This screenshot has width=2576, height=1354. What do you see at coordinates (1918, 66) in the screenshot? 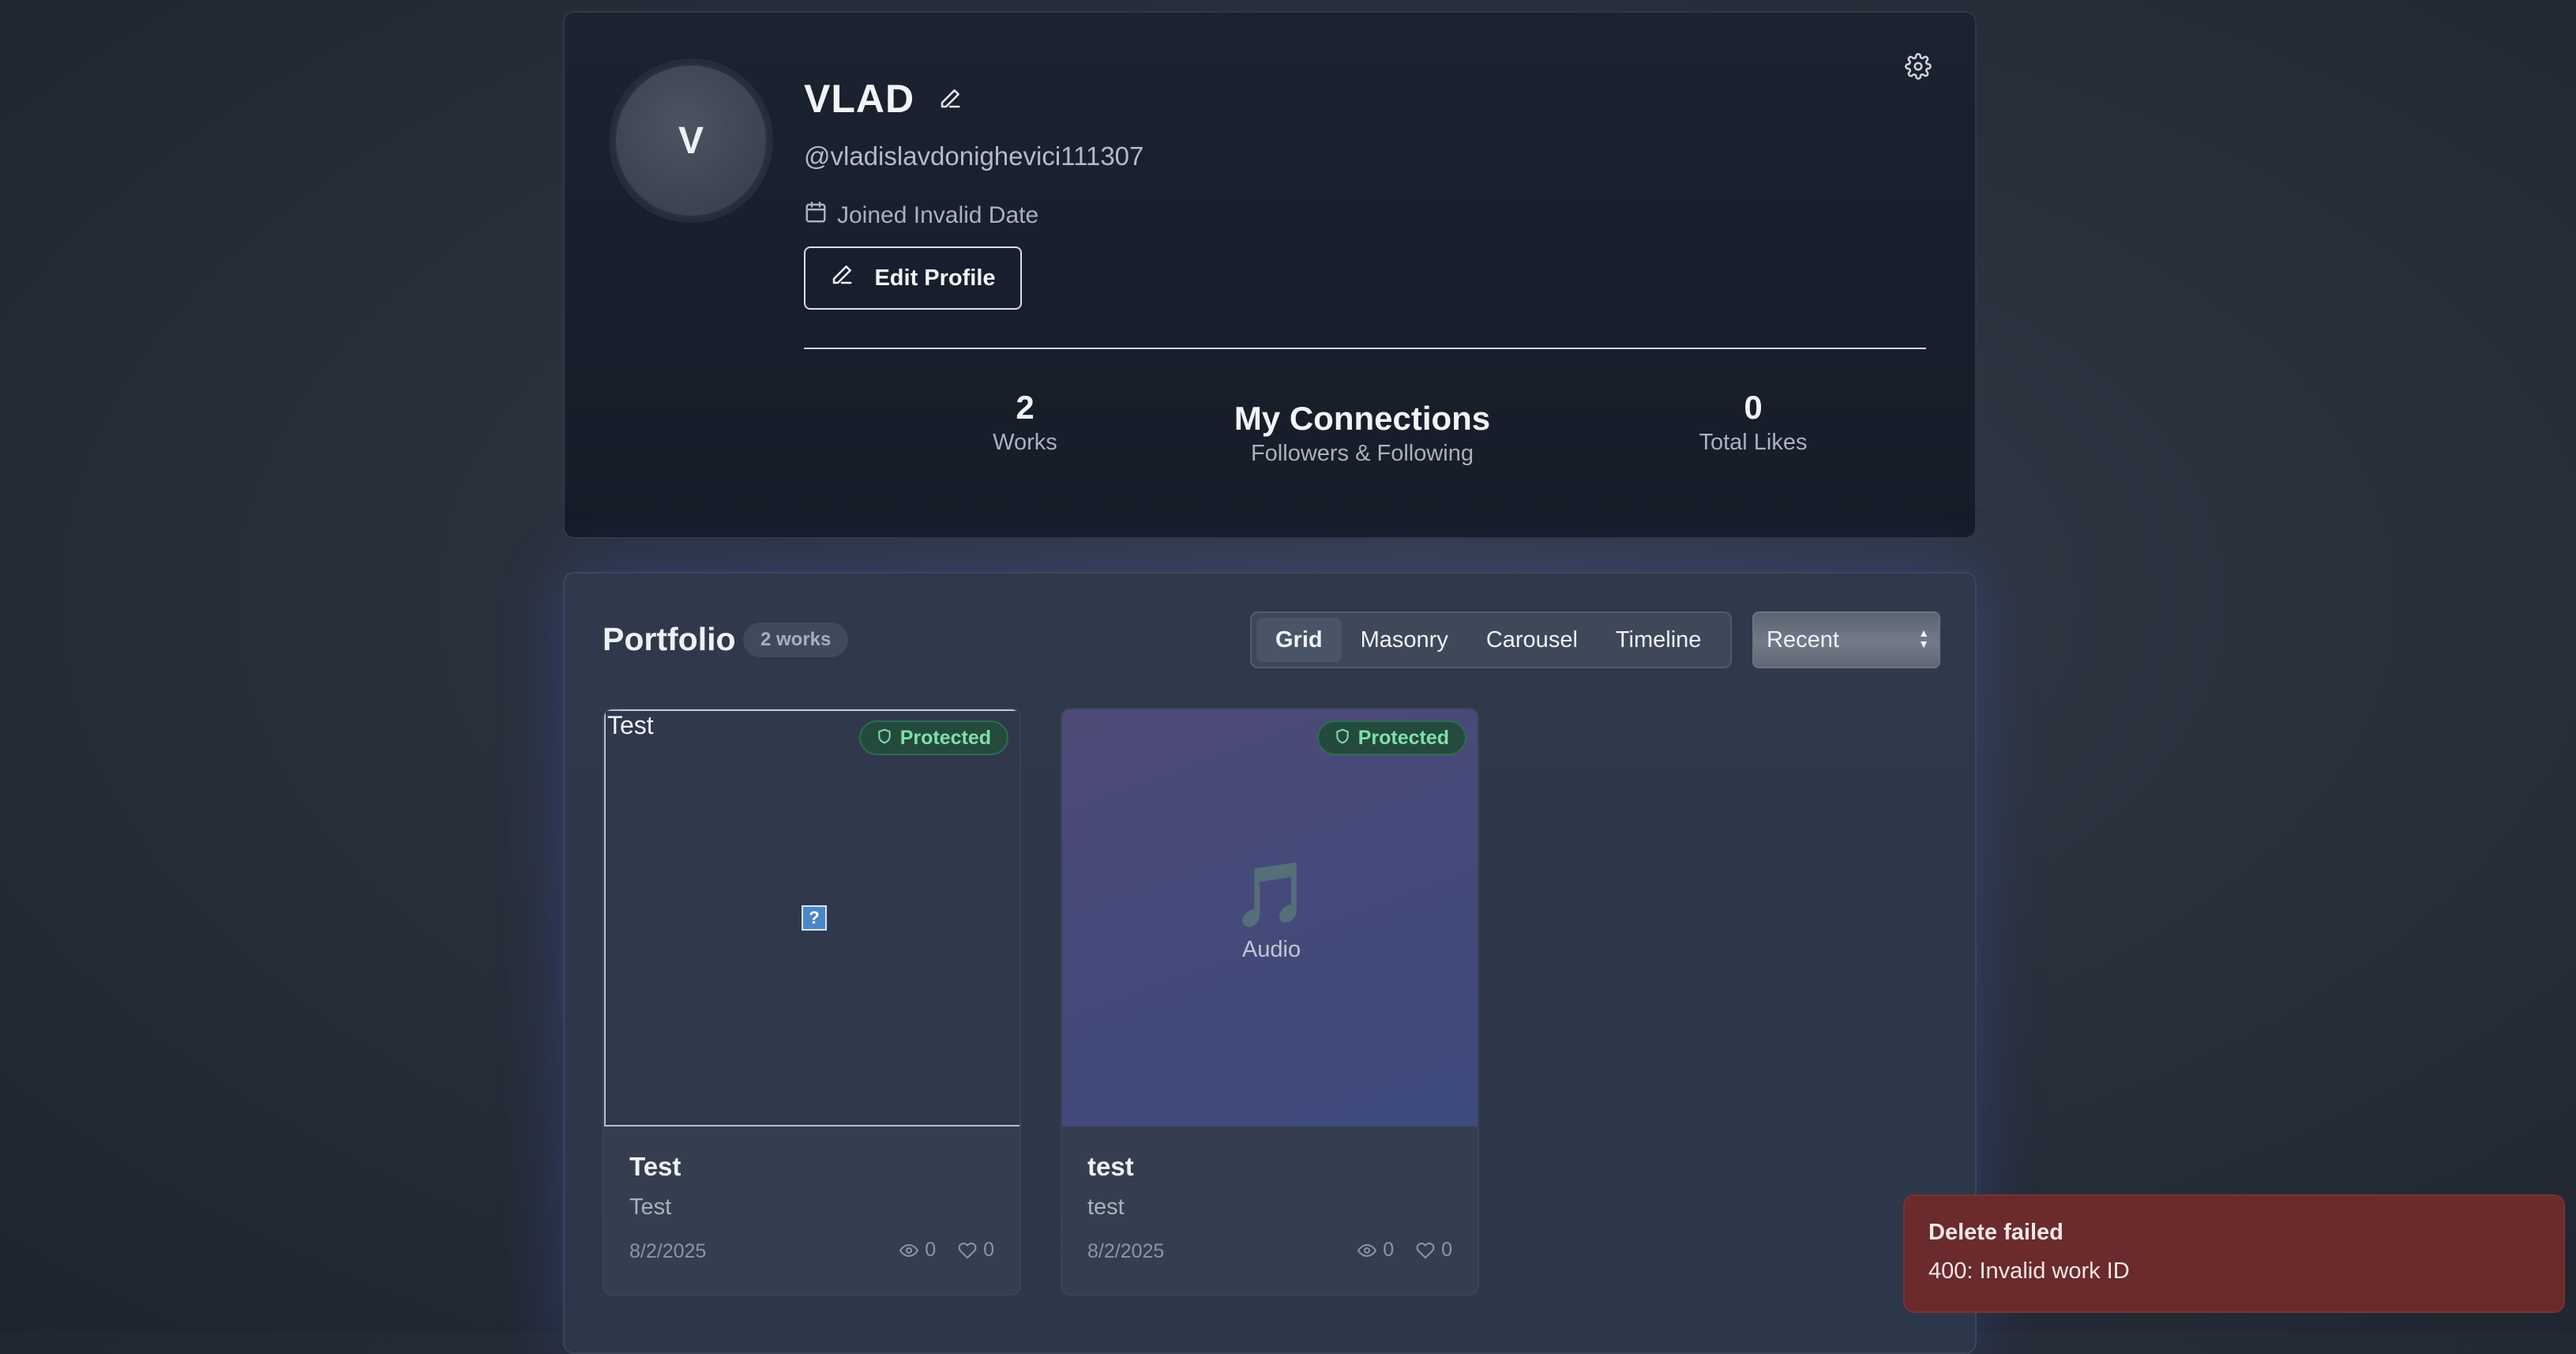
I see `gear-icon` at bounding box center [1918, 66].